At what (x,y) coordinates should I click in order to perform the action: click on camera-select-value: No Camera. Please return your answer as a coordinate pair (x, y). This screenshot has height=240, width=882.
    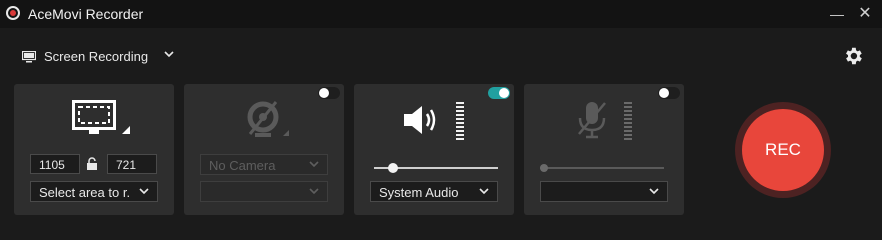
    Looking at the image, I should click on (242, 165).